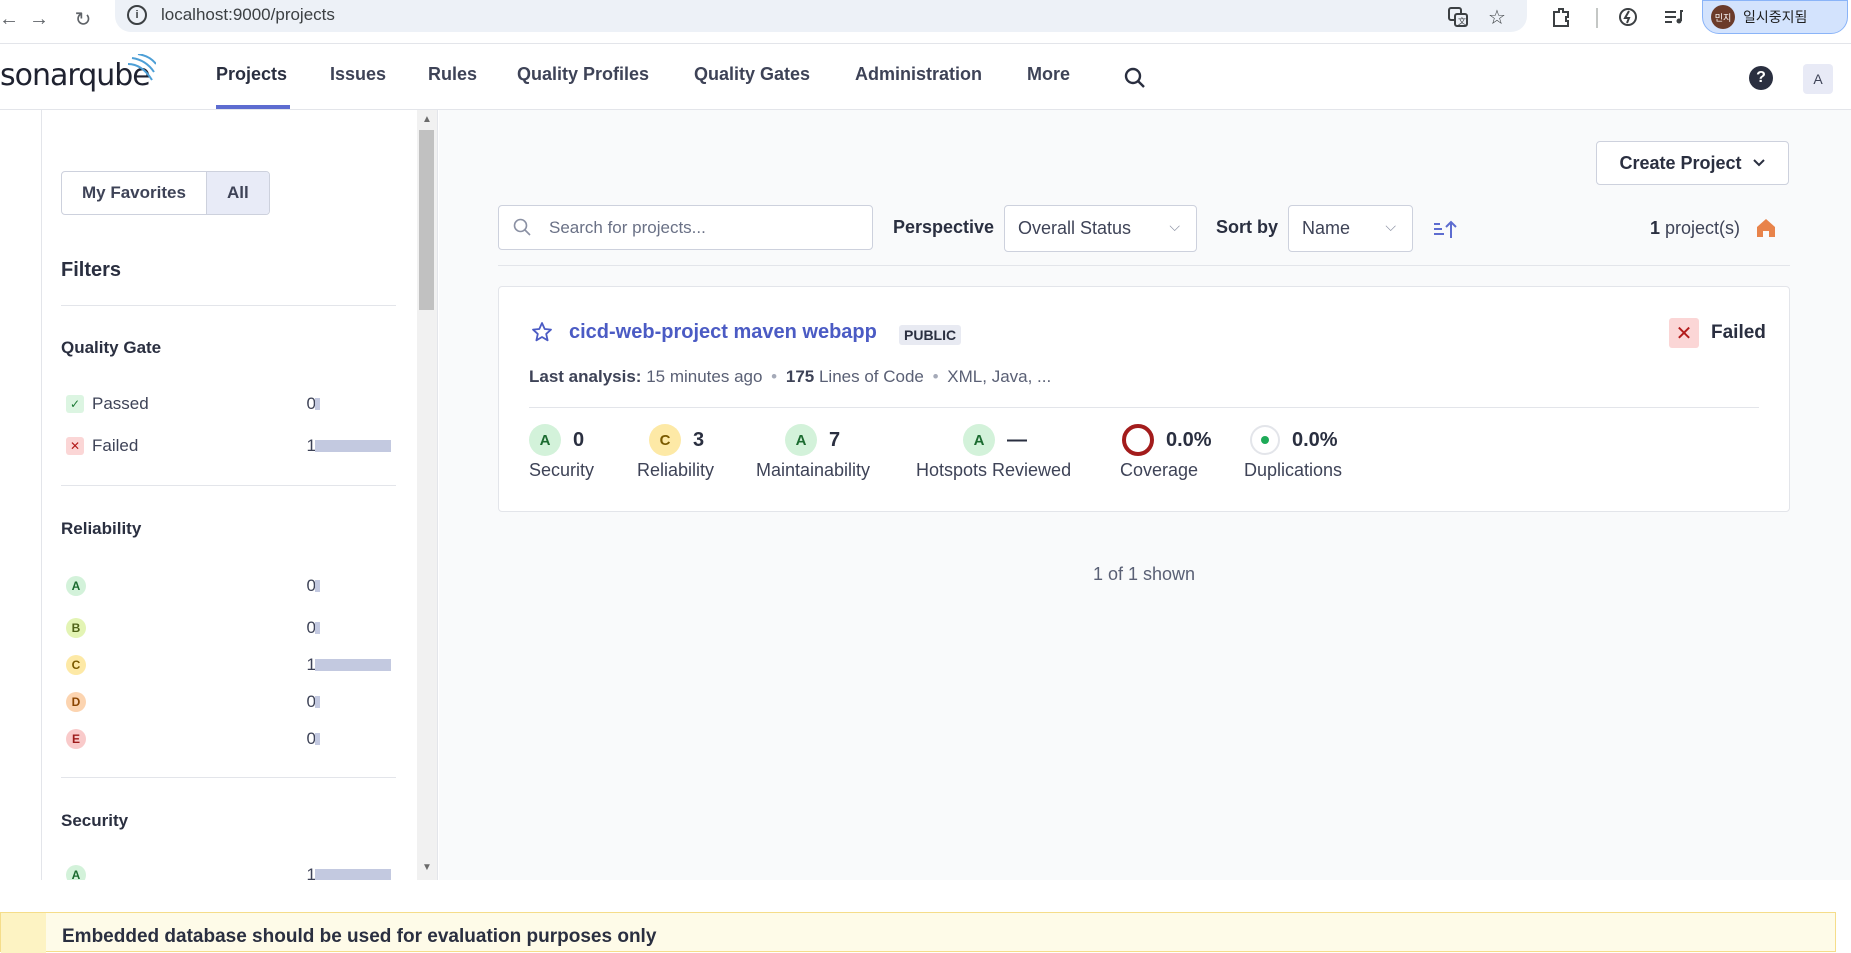 This screenshot has width=1851, height=953. Describe the element at coordinates (1818, 79) in the screenshot. I see `user-avatar: A` at that location.